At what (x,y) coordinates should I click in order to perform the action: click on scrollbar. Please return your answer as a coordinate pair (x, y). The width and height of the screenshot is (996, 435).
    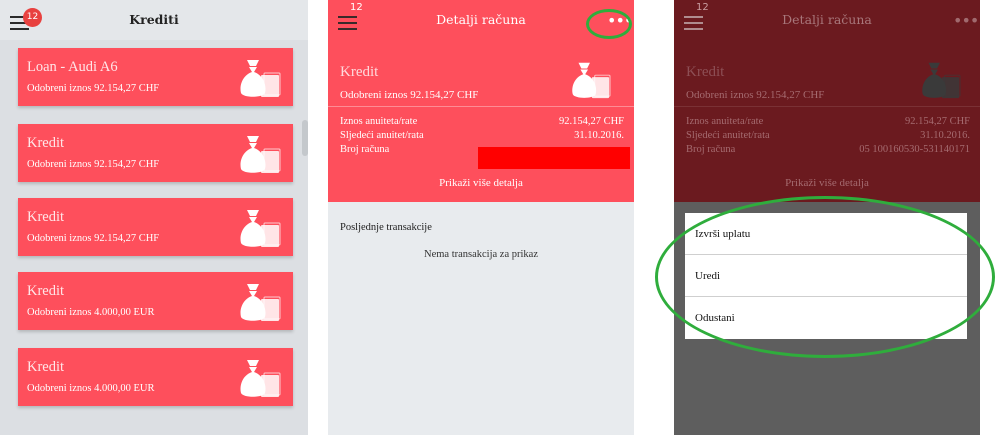
    Looking at the image, I should click on (305, 138).